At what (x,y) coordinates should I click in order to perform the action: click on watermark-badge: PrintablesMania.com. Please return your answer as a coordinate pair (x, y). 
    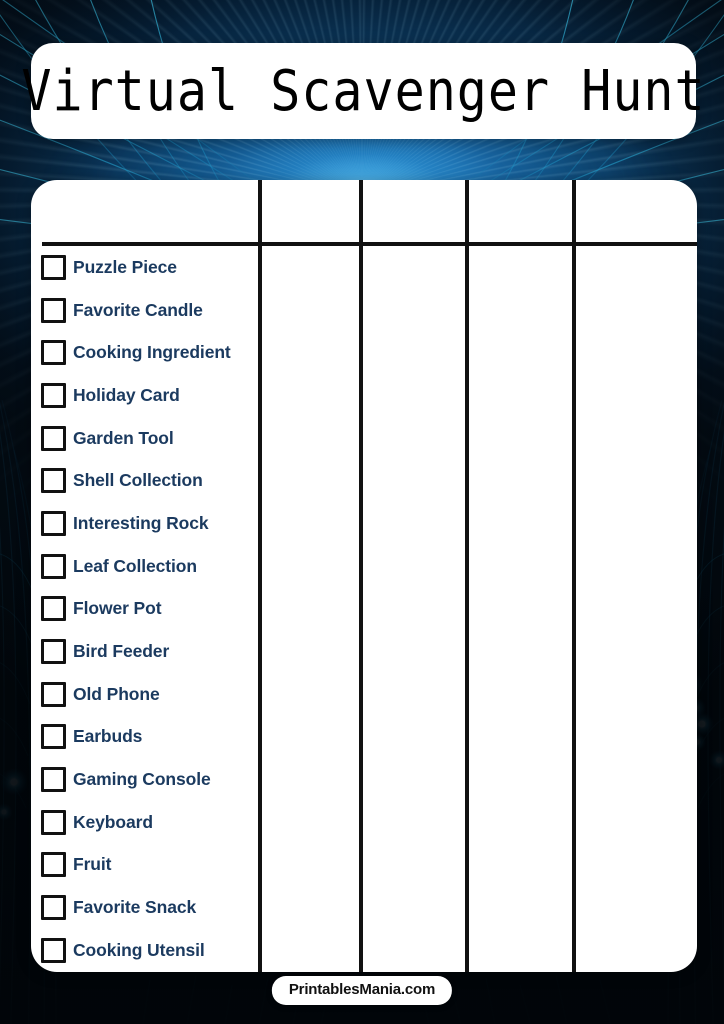
    Looking at the image, I should click on (362, 990).